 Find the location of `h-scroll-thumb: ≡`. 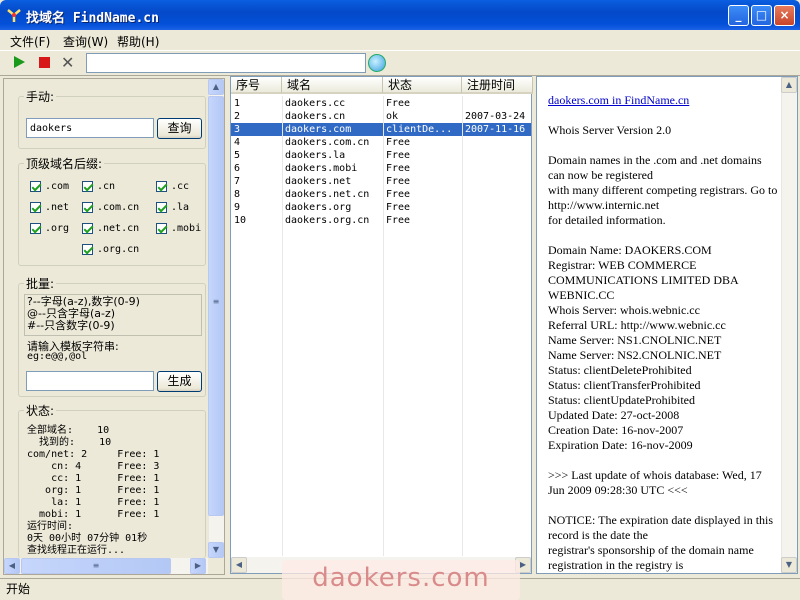

h-scroll-thumb: ≡ is located at coordinates (96, 566).